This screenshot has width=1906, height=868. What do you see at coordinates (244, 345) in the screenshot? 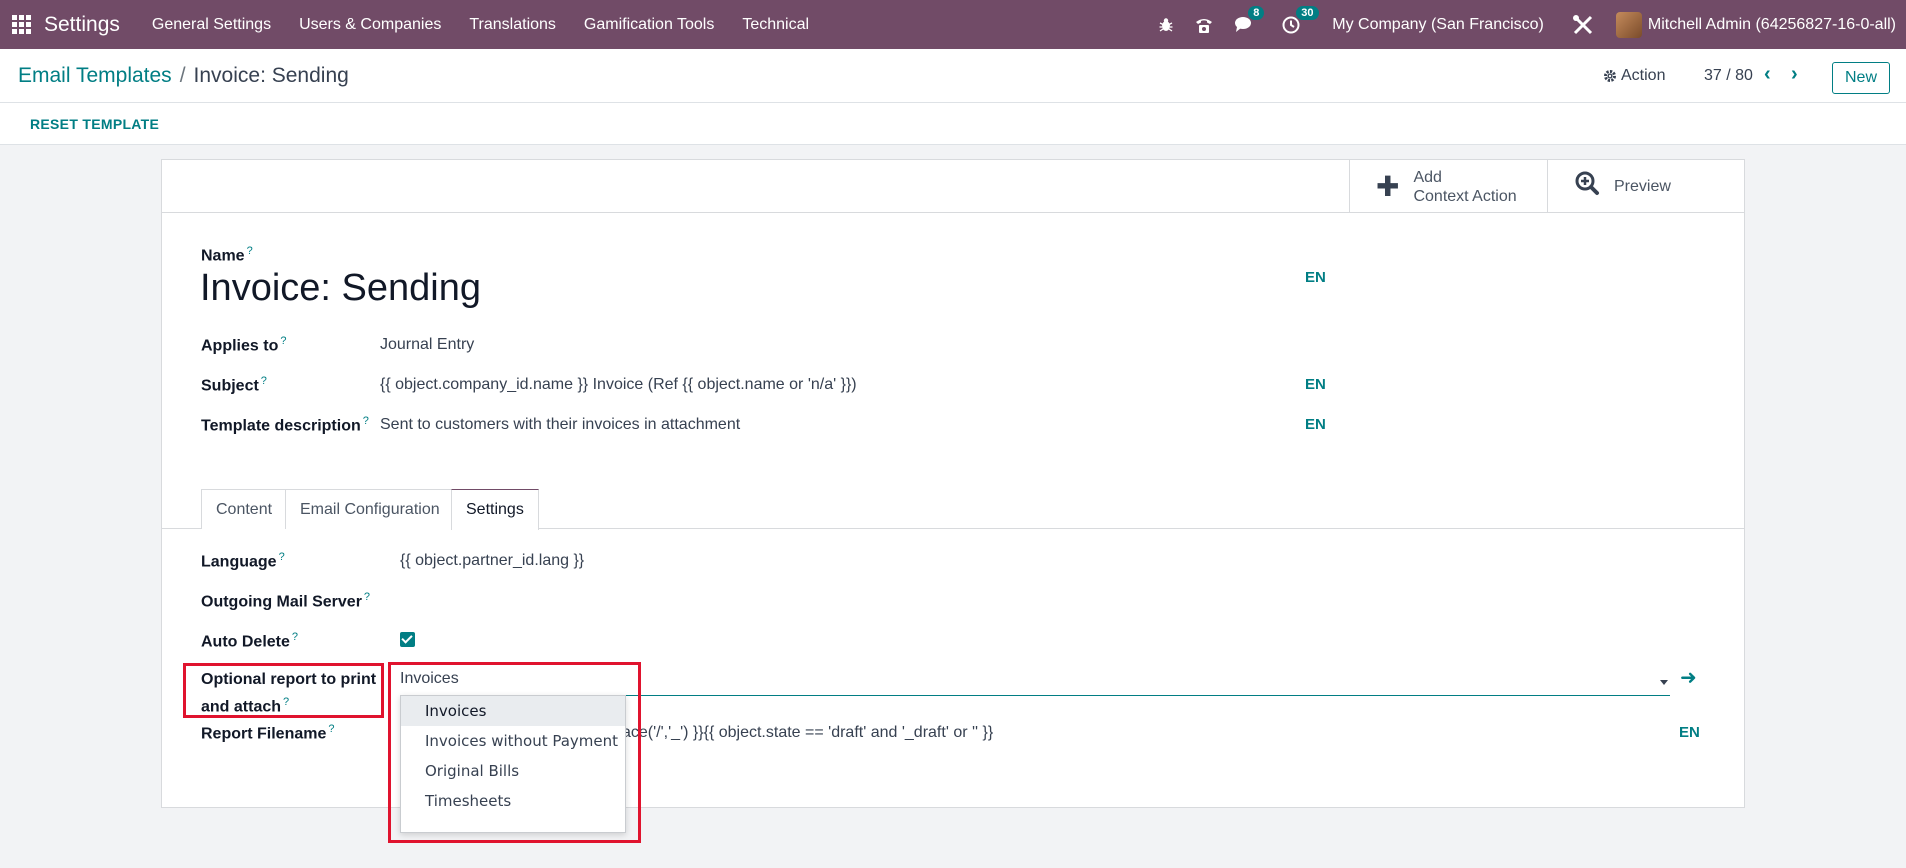
I see `applies-to-label: Applies to?` at bounding box center [244, 345].